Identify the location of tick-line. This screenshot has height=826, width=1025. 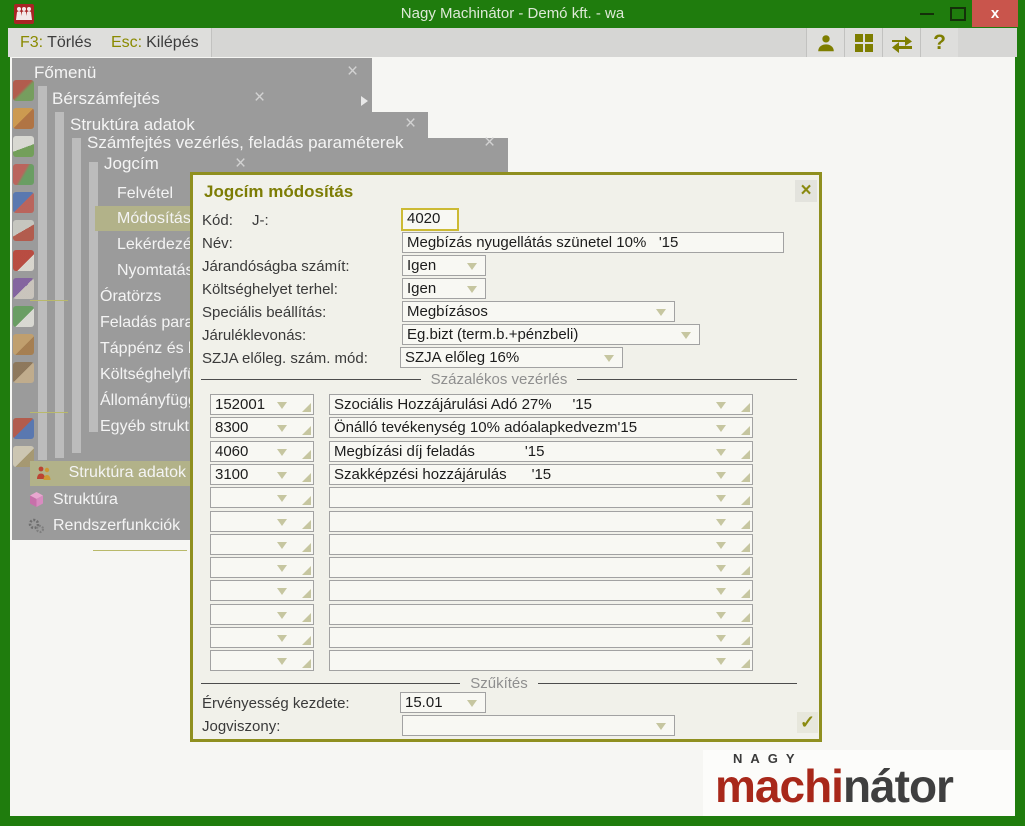
(49, 300).